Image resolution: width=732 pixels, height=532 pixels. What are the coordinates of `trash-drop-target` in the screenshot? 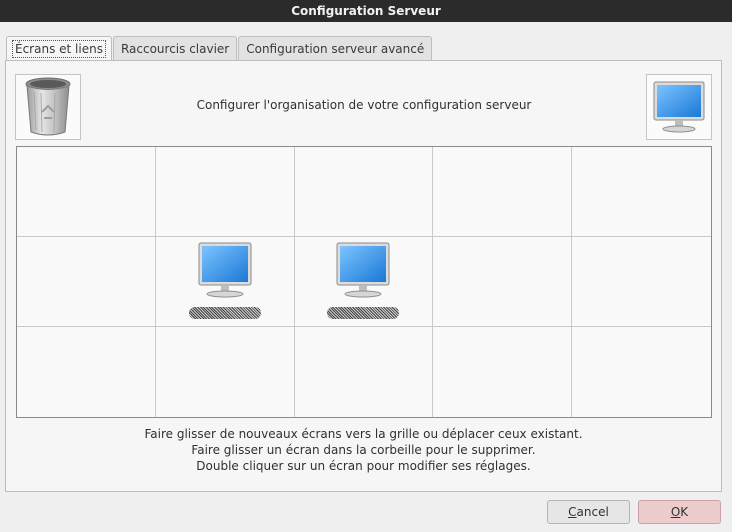 It's located at (48, 107).